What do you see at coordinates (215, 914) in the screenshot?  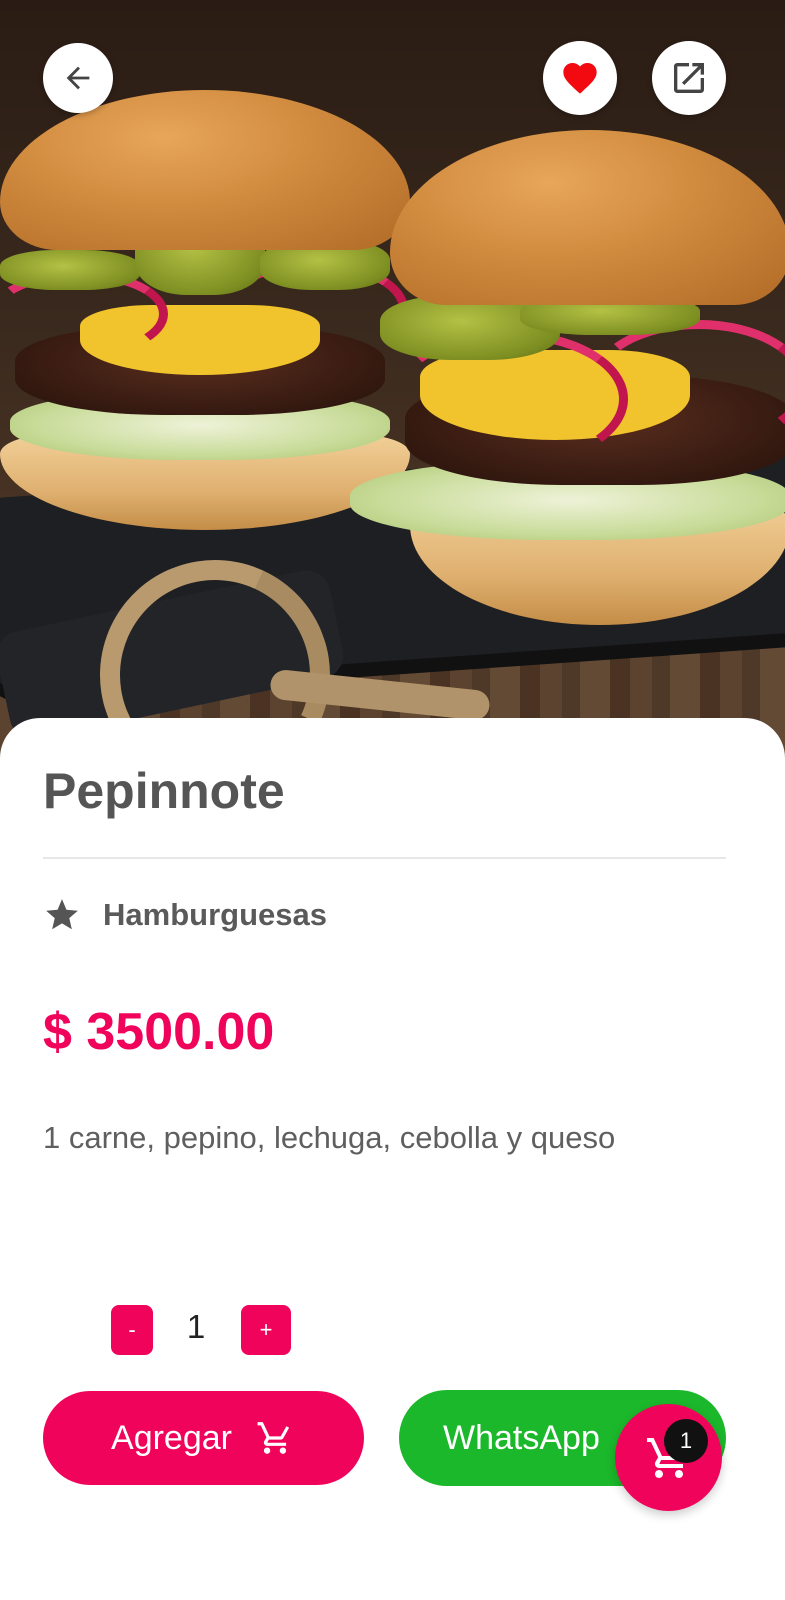 I see `category-label: Hamburguesas` at bounding box center [215, 914].